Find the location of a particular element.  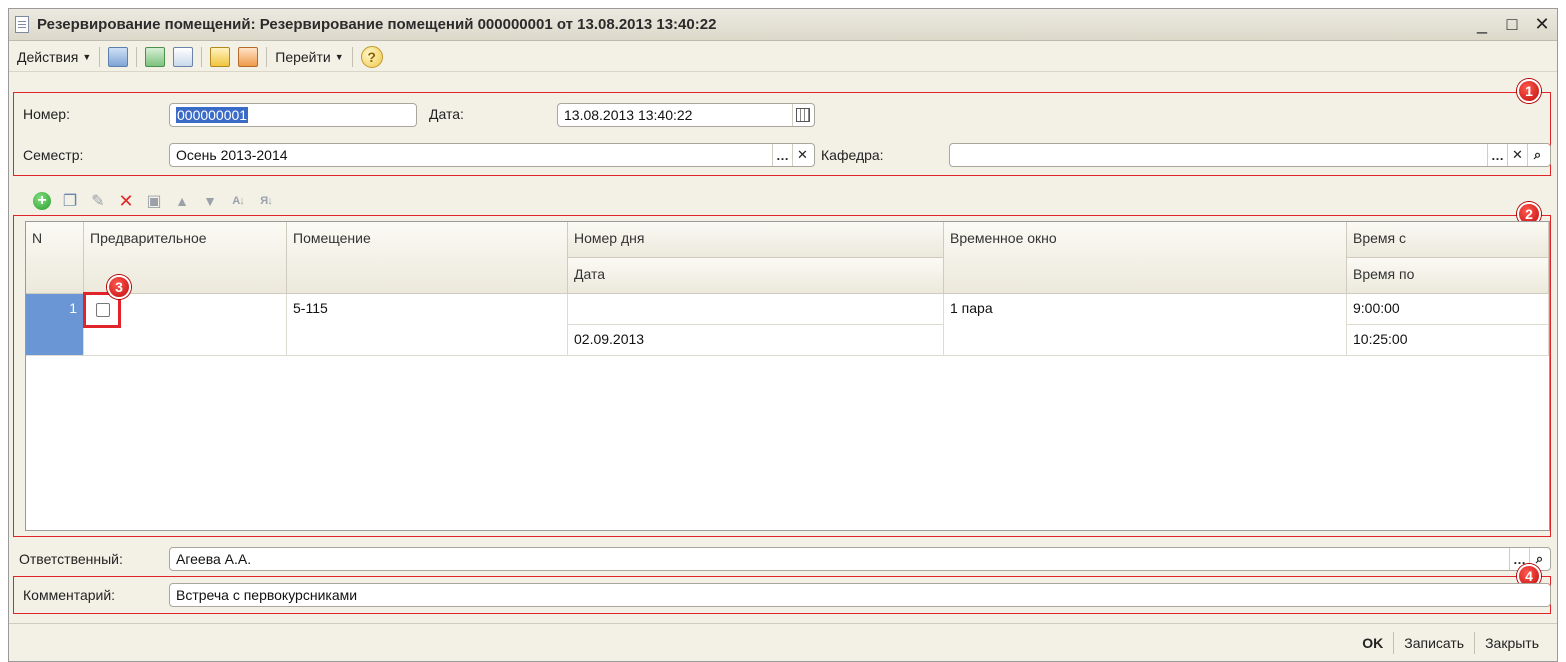

save-button: Записать is located at coordinates (1434, 643).